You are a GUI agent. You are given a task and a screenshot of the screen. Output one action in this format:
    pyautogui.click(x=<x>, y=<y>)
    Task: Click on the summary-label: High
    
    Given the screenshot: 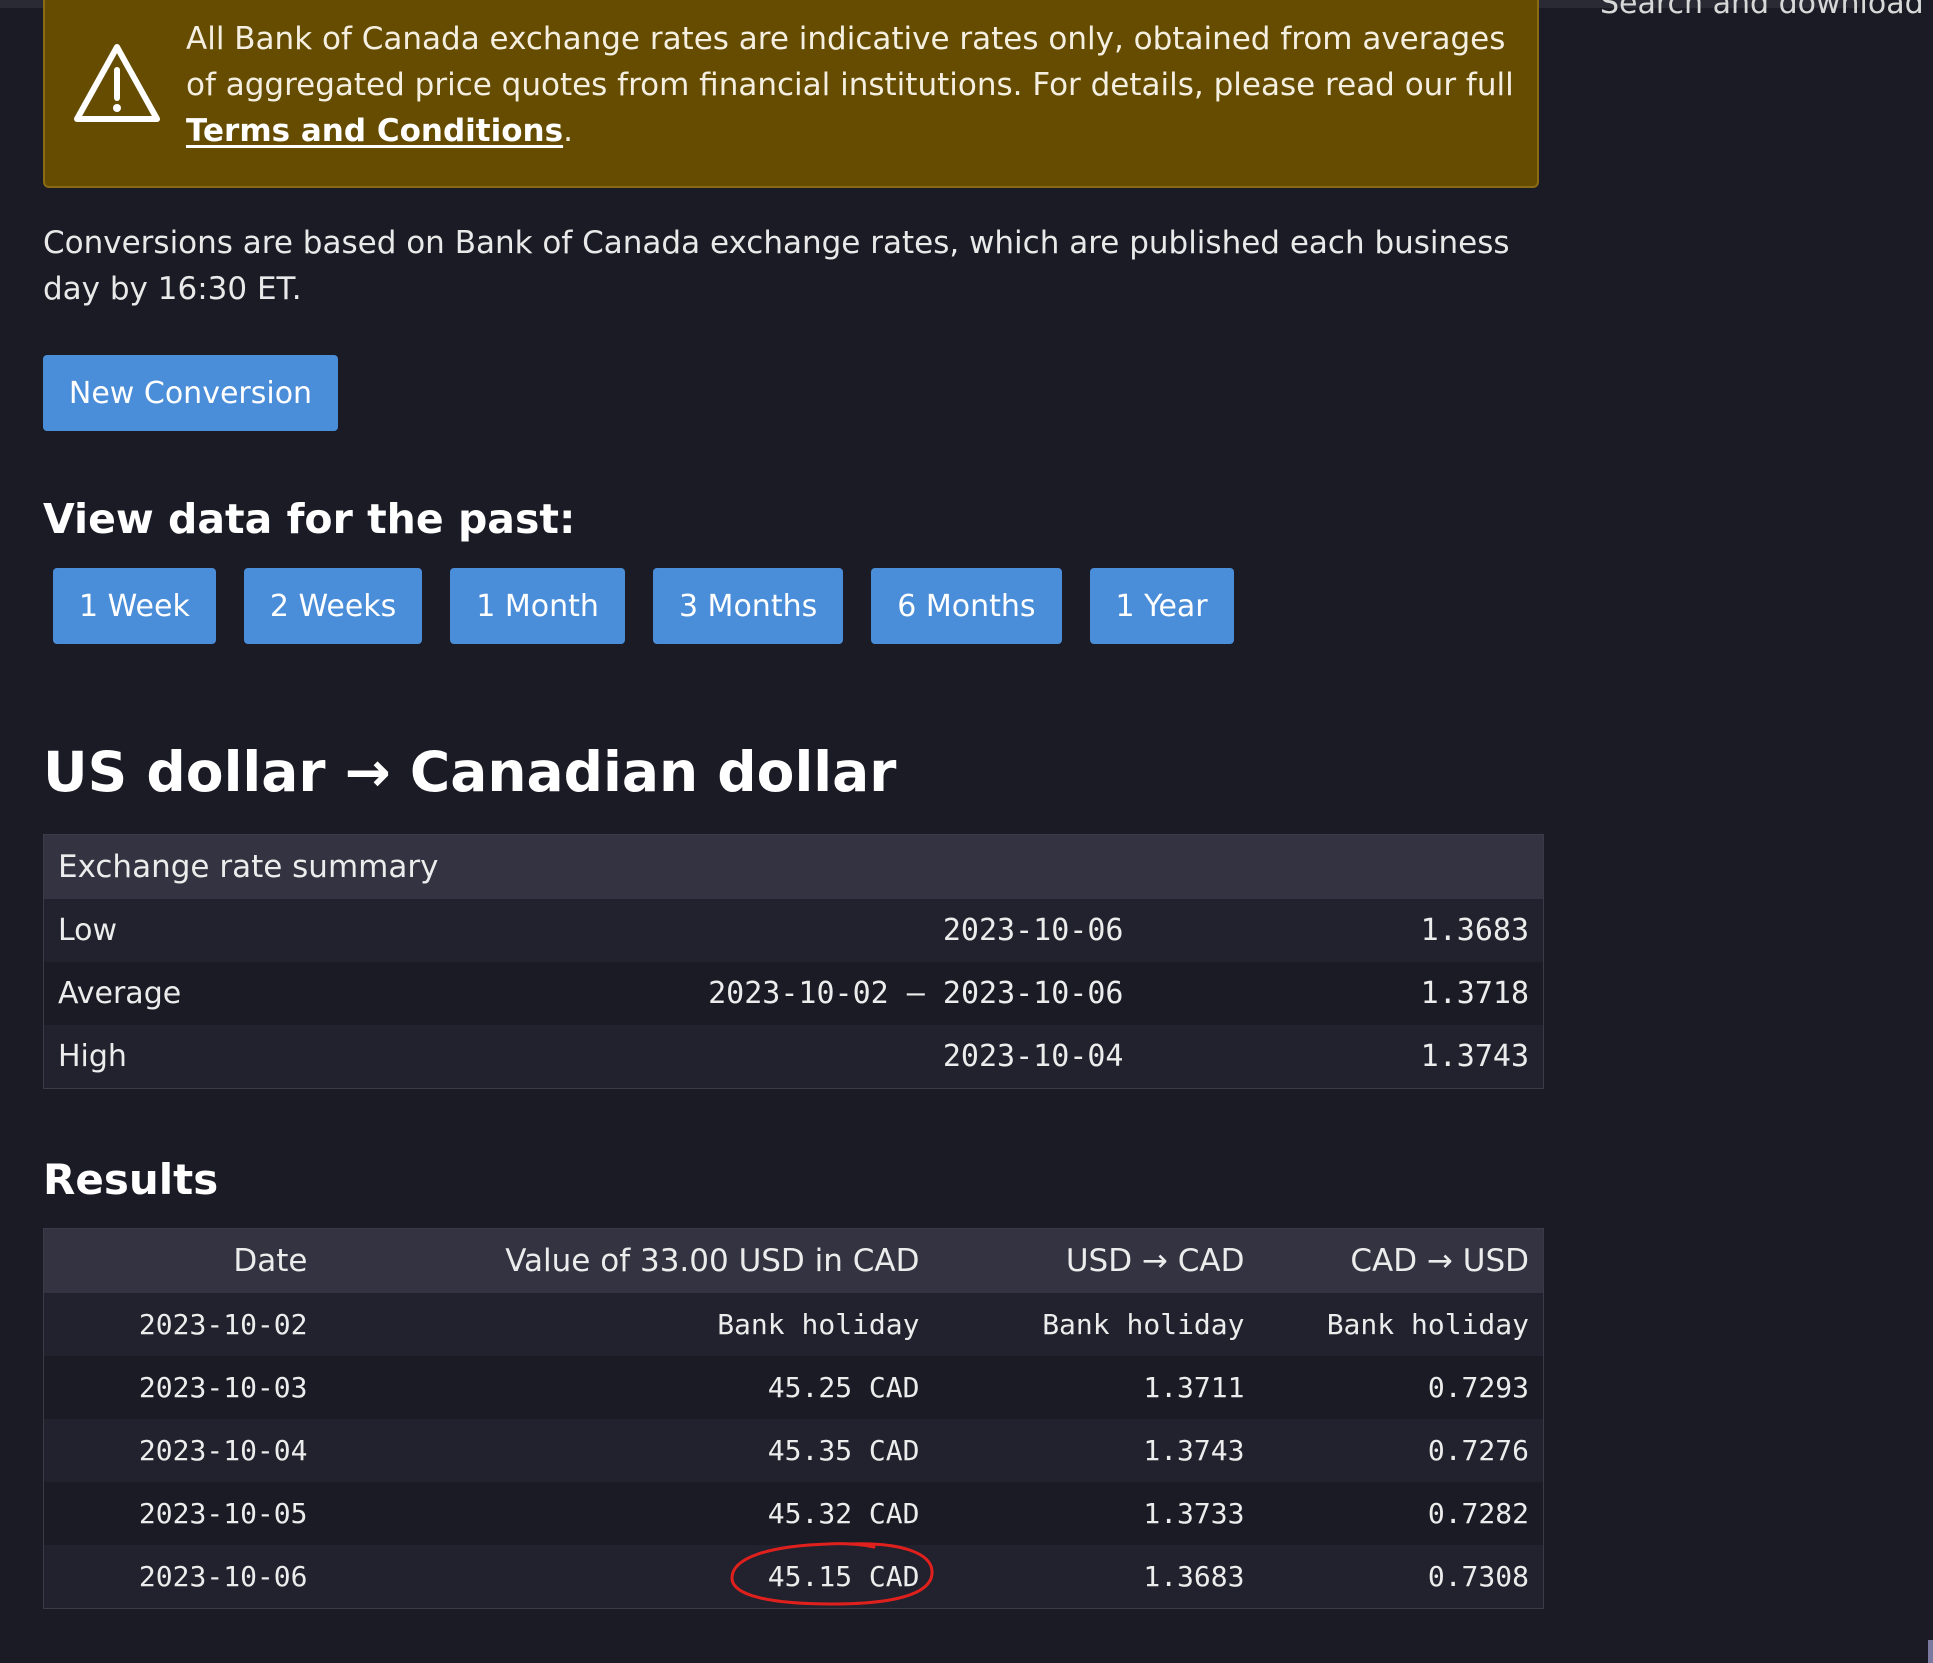 What is the action you would take?
    pyautogui.click(x=268, y=1057)
    